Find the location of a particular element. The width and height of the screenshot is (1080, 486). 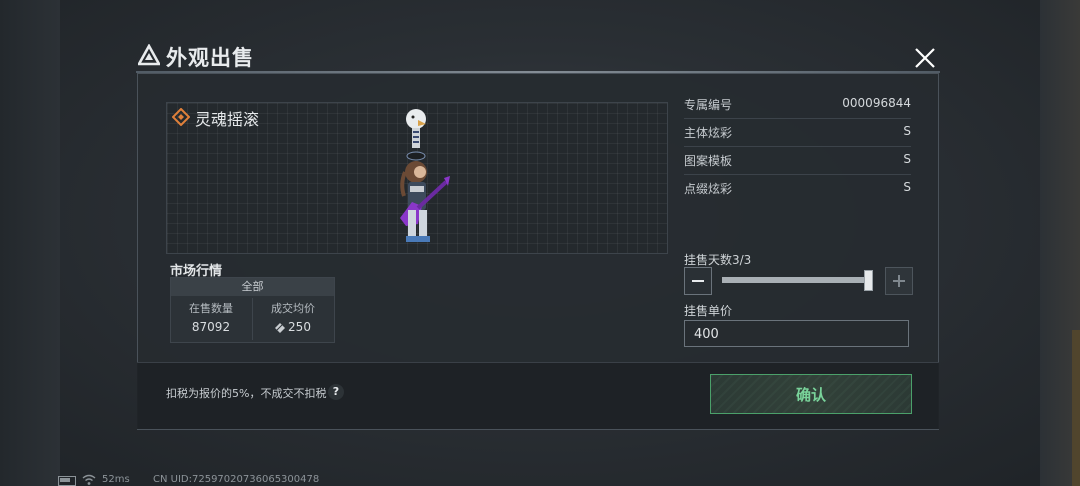

tax-note: 扣税为报价的5%，不成交不扣税 is located at coordinates (246, 393).